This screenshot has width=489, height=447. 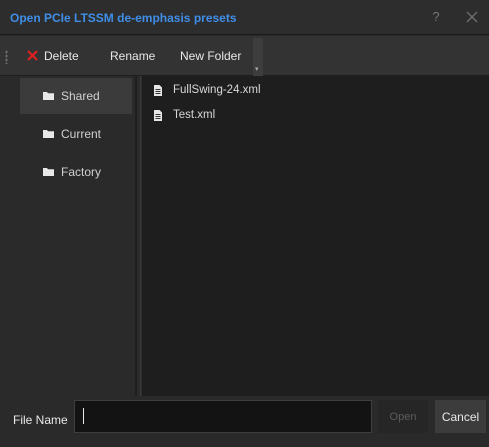 I want to click on delete-button: Delete, so click(x=53, y=56).